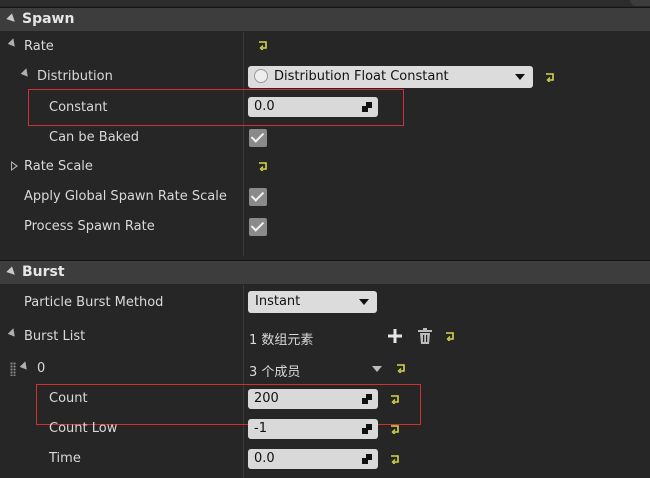 Image resolution: width=650 pixels, height=478 pixels. I want to click on drag-grip-icon, so click(13, 369).